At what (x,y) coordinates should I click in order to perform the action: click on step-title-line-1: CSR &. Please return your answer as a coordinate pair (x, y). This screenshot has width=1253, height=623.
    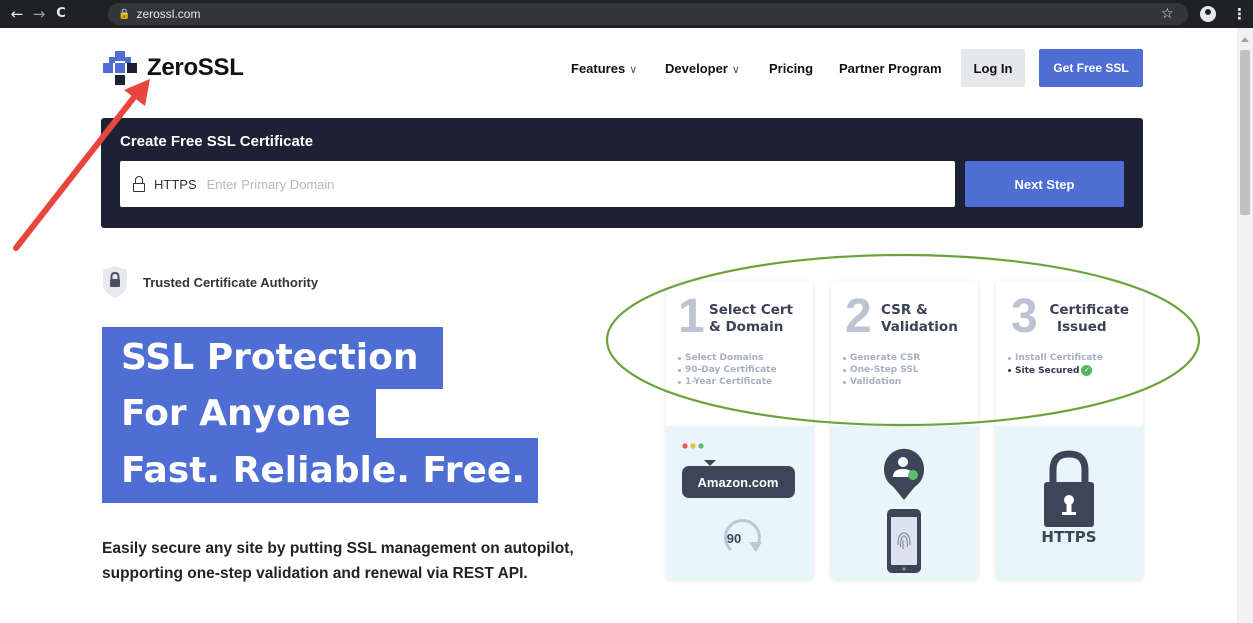
    Looking at the image, I should click on (904, 310).